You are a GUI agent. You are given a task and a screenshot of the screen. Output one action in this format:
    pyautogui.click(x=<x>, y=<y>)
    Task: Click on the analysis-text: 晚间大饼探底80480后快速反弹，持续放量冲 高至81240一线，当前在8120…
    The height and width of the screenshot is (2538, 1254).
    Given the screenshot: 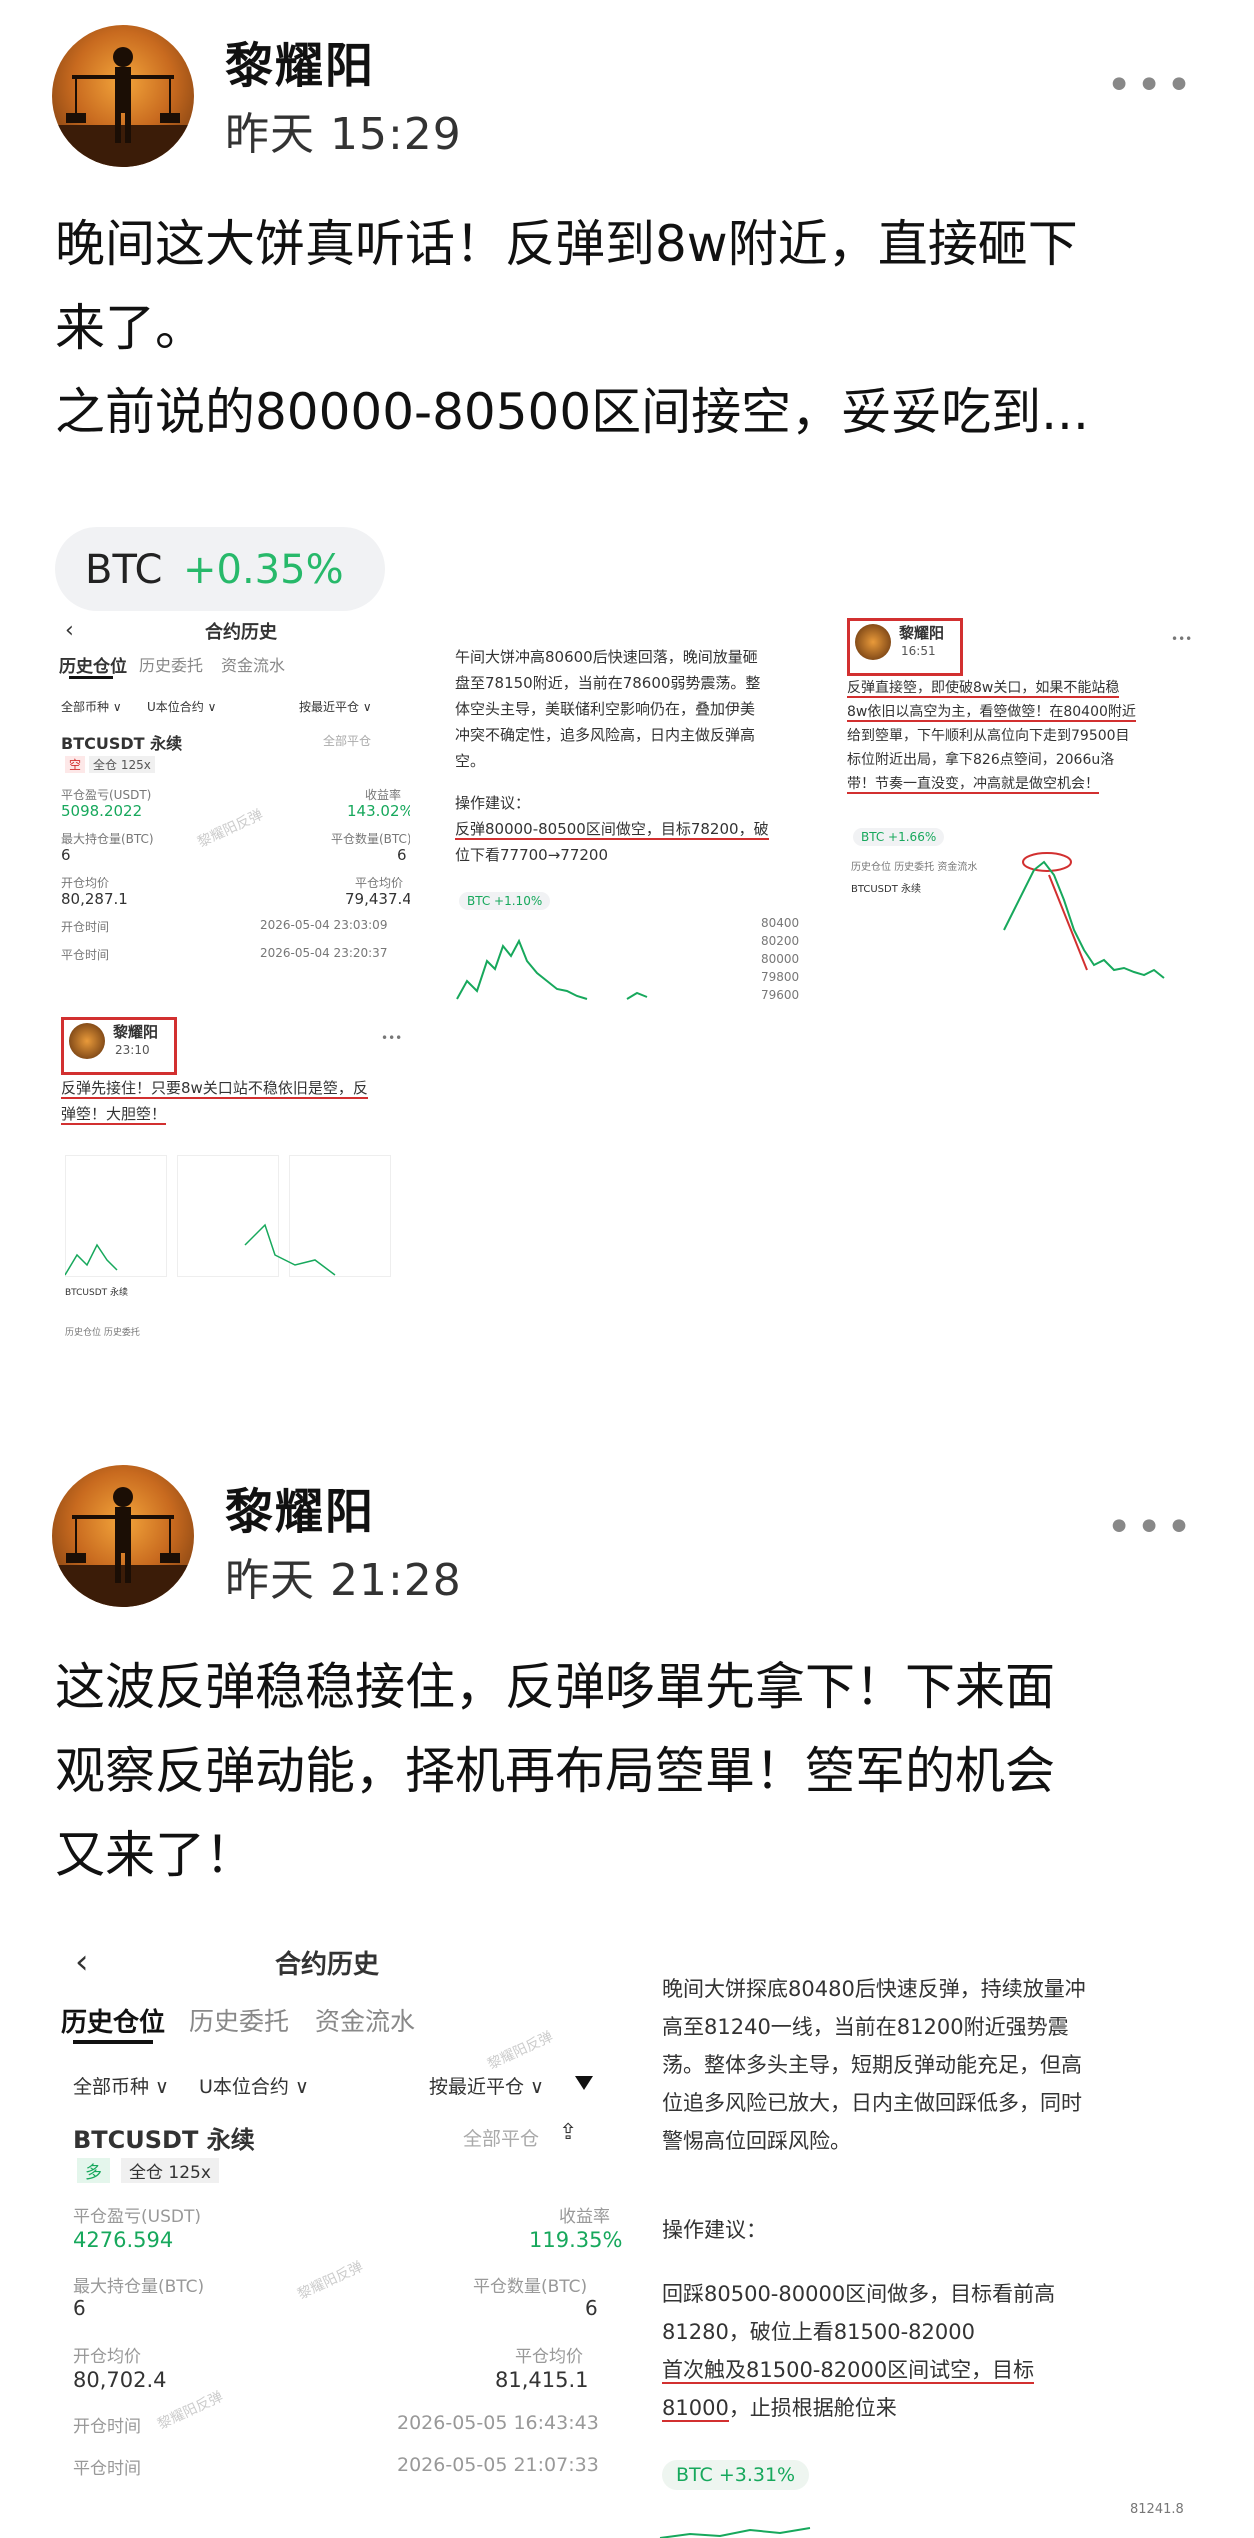 What is the action you would take?
    pyautogui.click(x=934, y=2065)
    